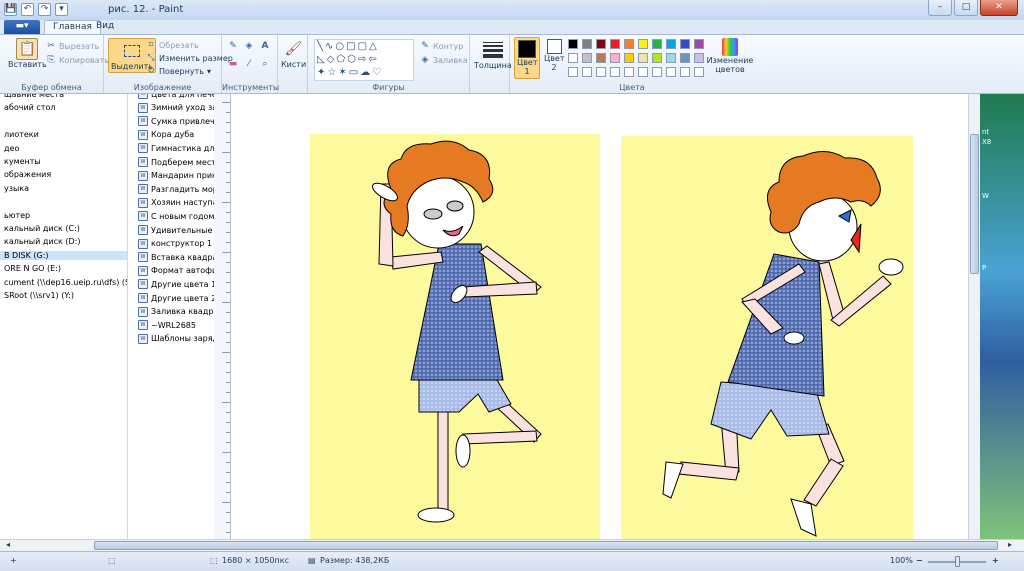 This screenshot has width=1024, height=571. What do you see at coordinates (527, 58) in the screenshot?
I see `color1-button: Цвет 1` at bounding box center [527, 58].